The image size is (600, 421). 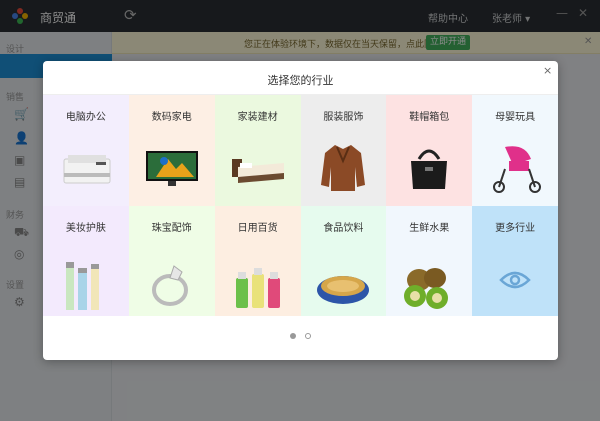 I want to click on industry-tile-beauty-skincare: 美妆护肤, so click(x=86, y=261).